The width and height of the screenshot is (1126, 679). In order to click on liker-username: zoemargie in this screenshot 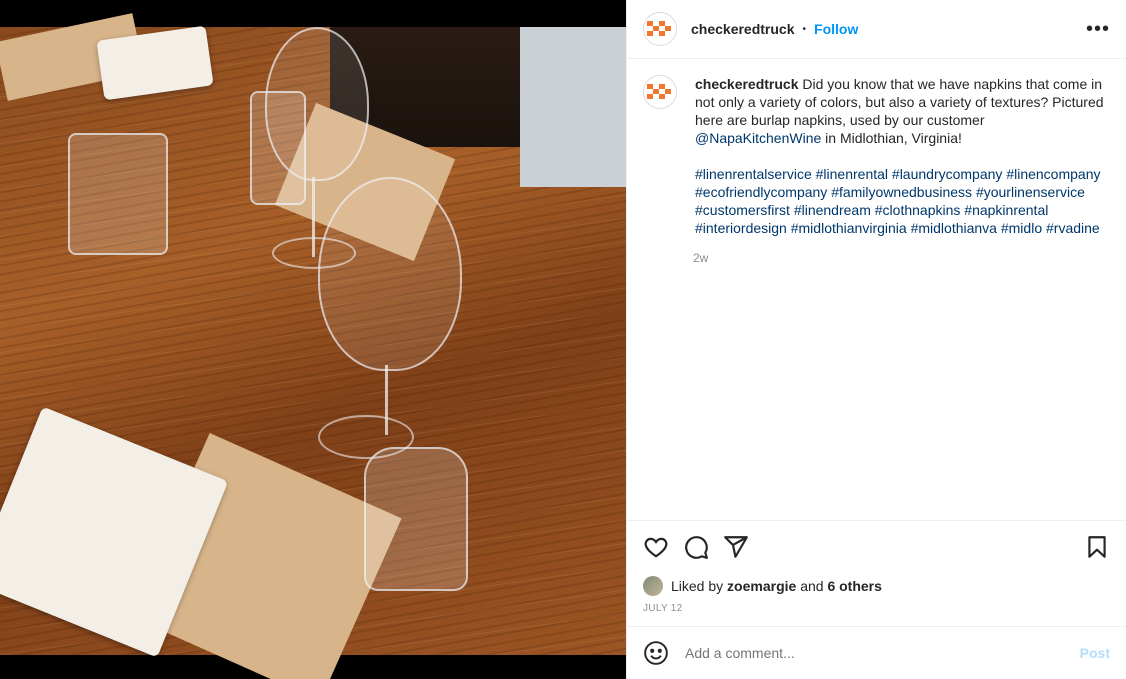, I will do `click(761, 586)`.